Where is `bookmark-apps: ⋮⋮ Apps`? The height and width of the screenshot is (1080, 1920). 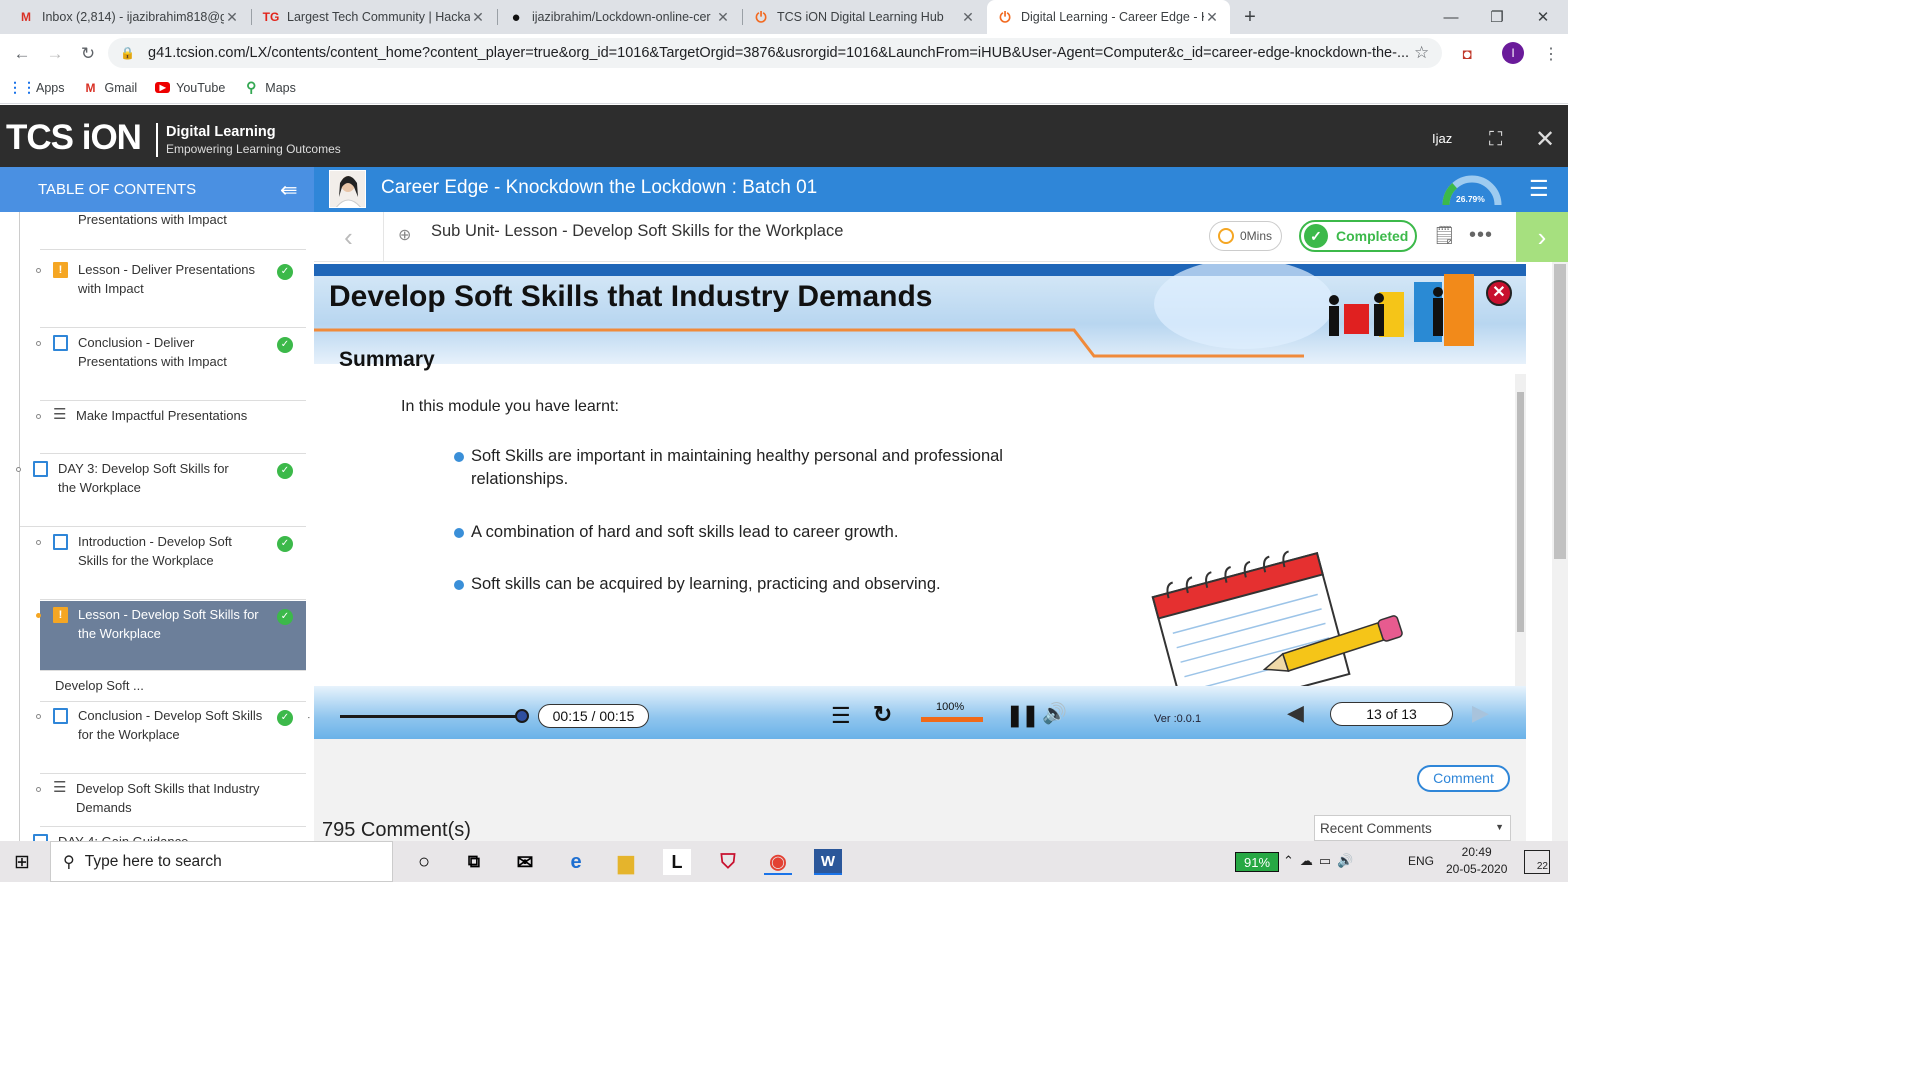 bookmark-apps: ⋮⋮ Apps is located at coordinates (36, 87).